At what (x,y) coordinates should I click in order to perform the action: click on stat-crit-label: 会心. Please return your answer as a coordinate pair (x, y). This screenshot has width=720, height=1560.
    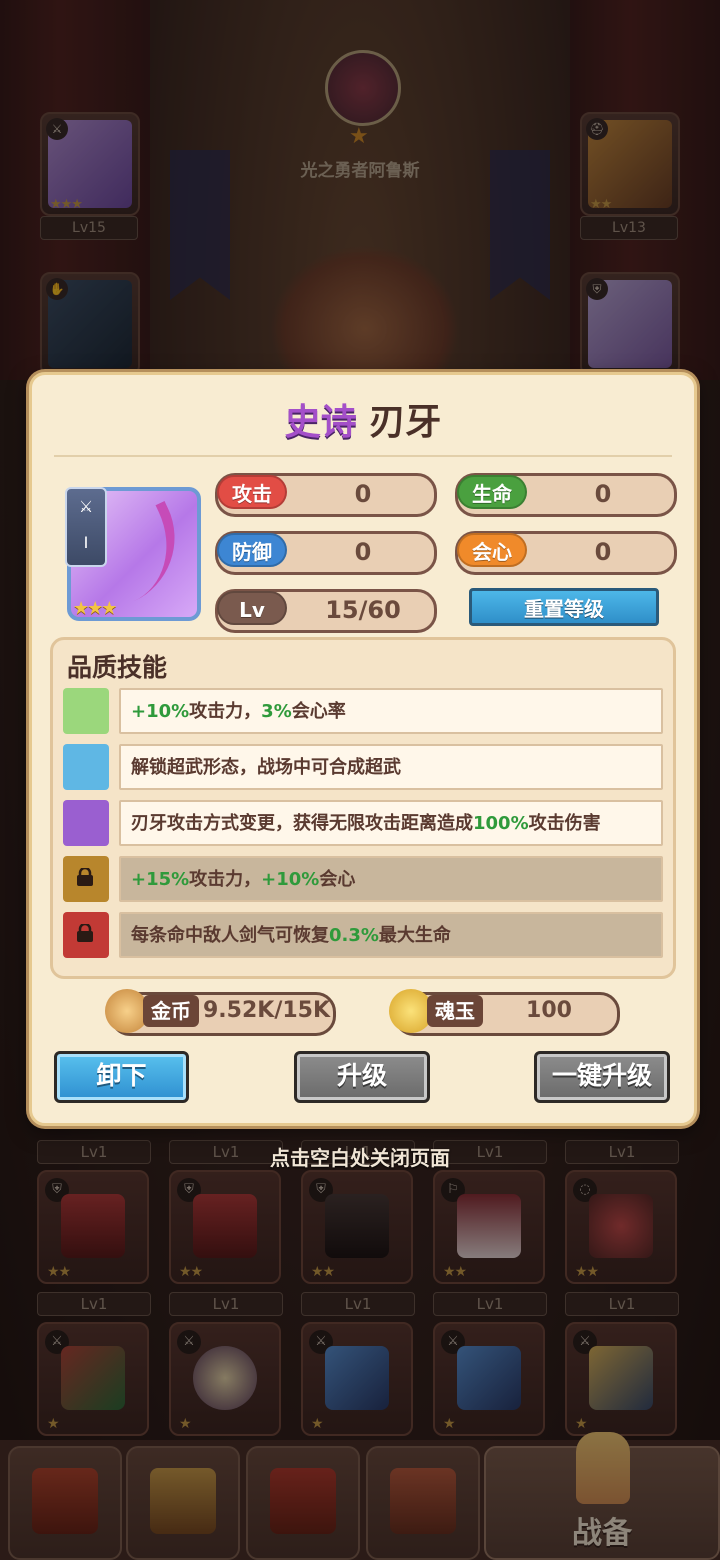
    Looking at the image, I should click on (492, 550).